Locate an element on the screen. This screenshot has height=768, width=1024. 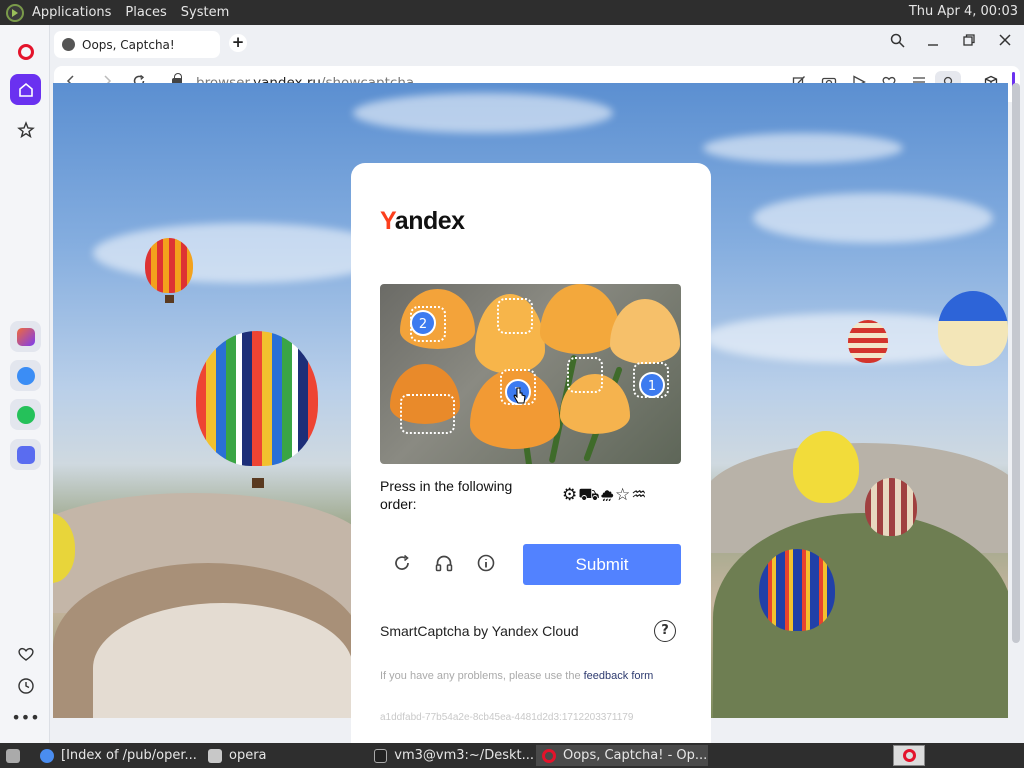
feedback-form-link: feedback form is located at coordinates (619, 676).